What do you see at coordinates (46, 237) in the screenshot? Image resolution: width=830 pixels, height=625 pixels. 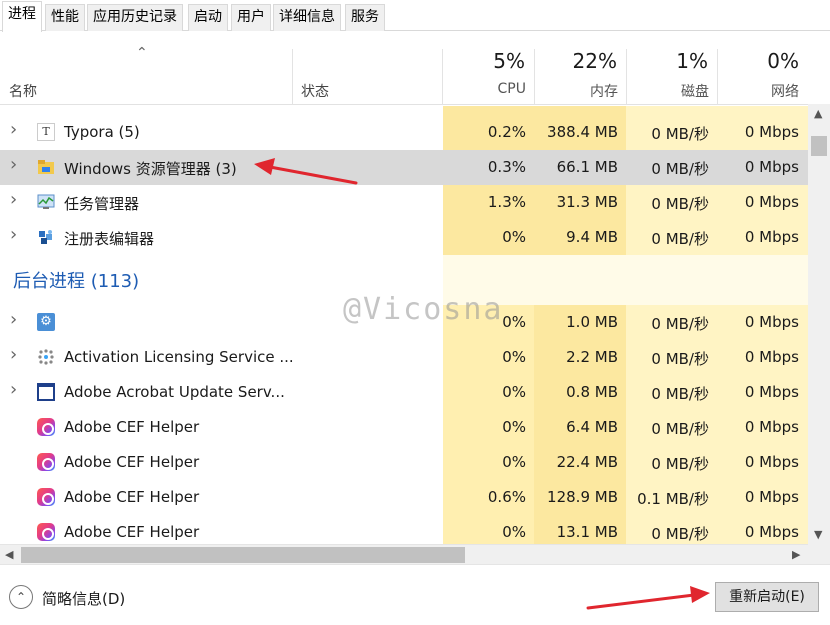 I see `registry-editor-icon` at bounding box center [46, 237].